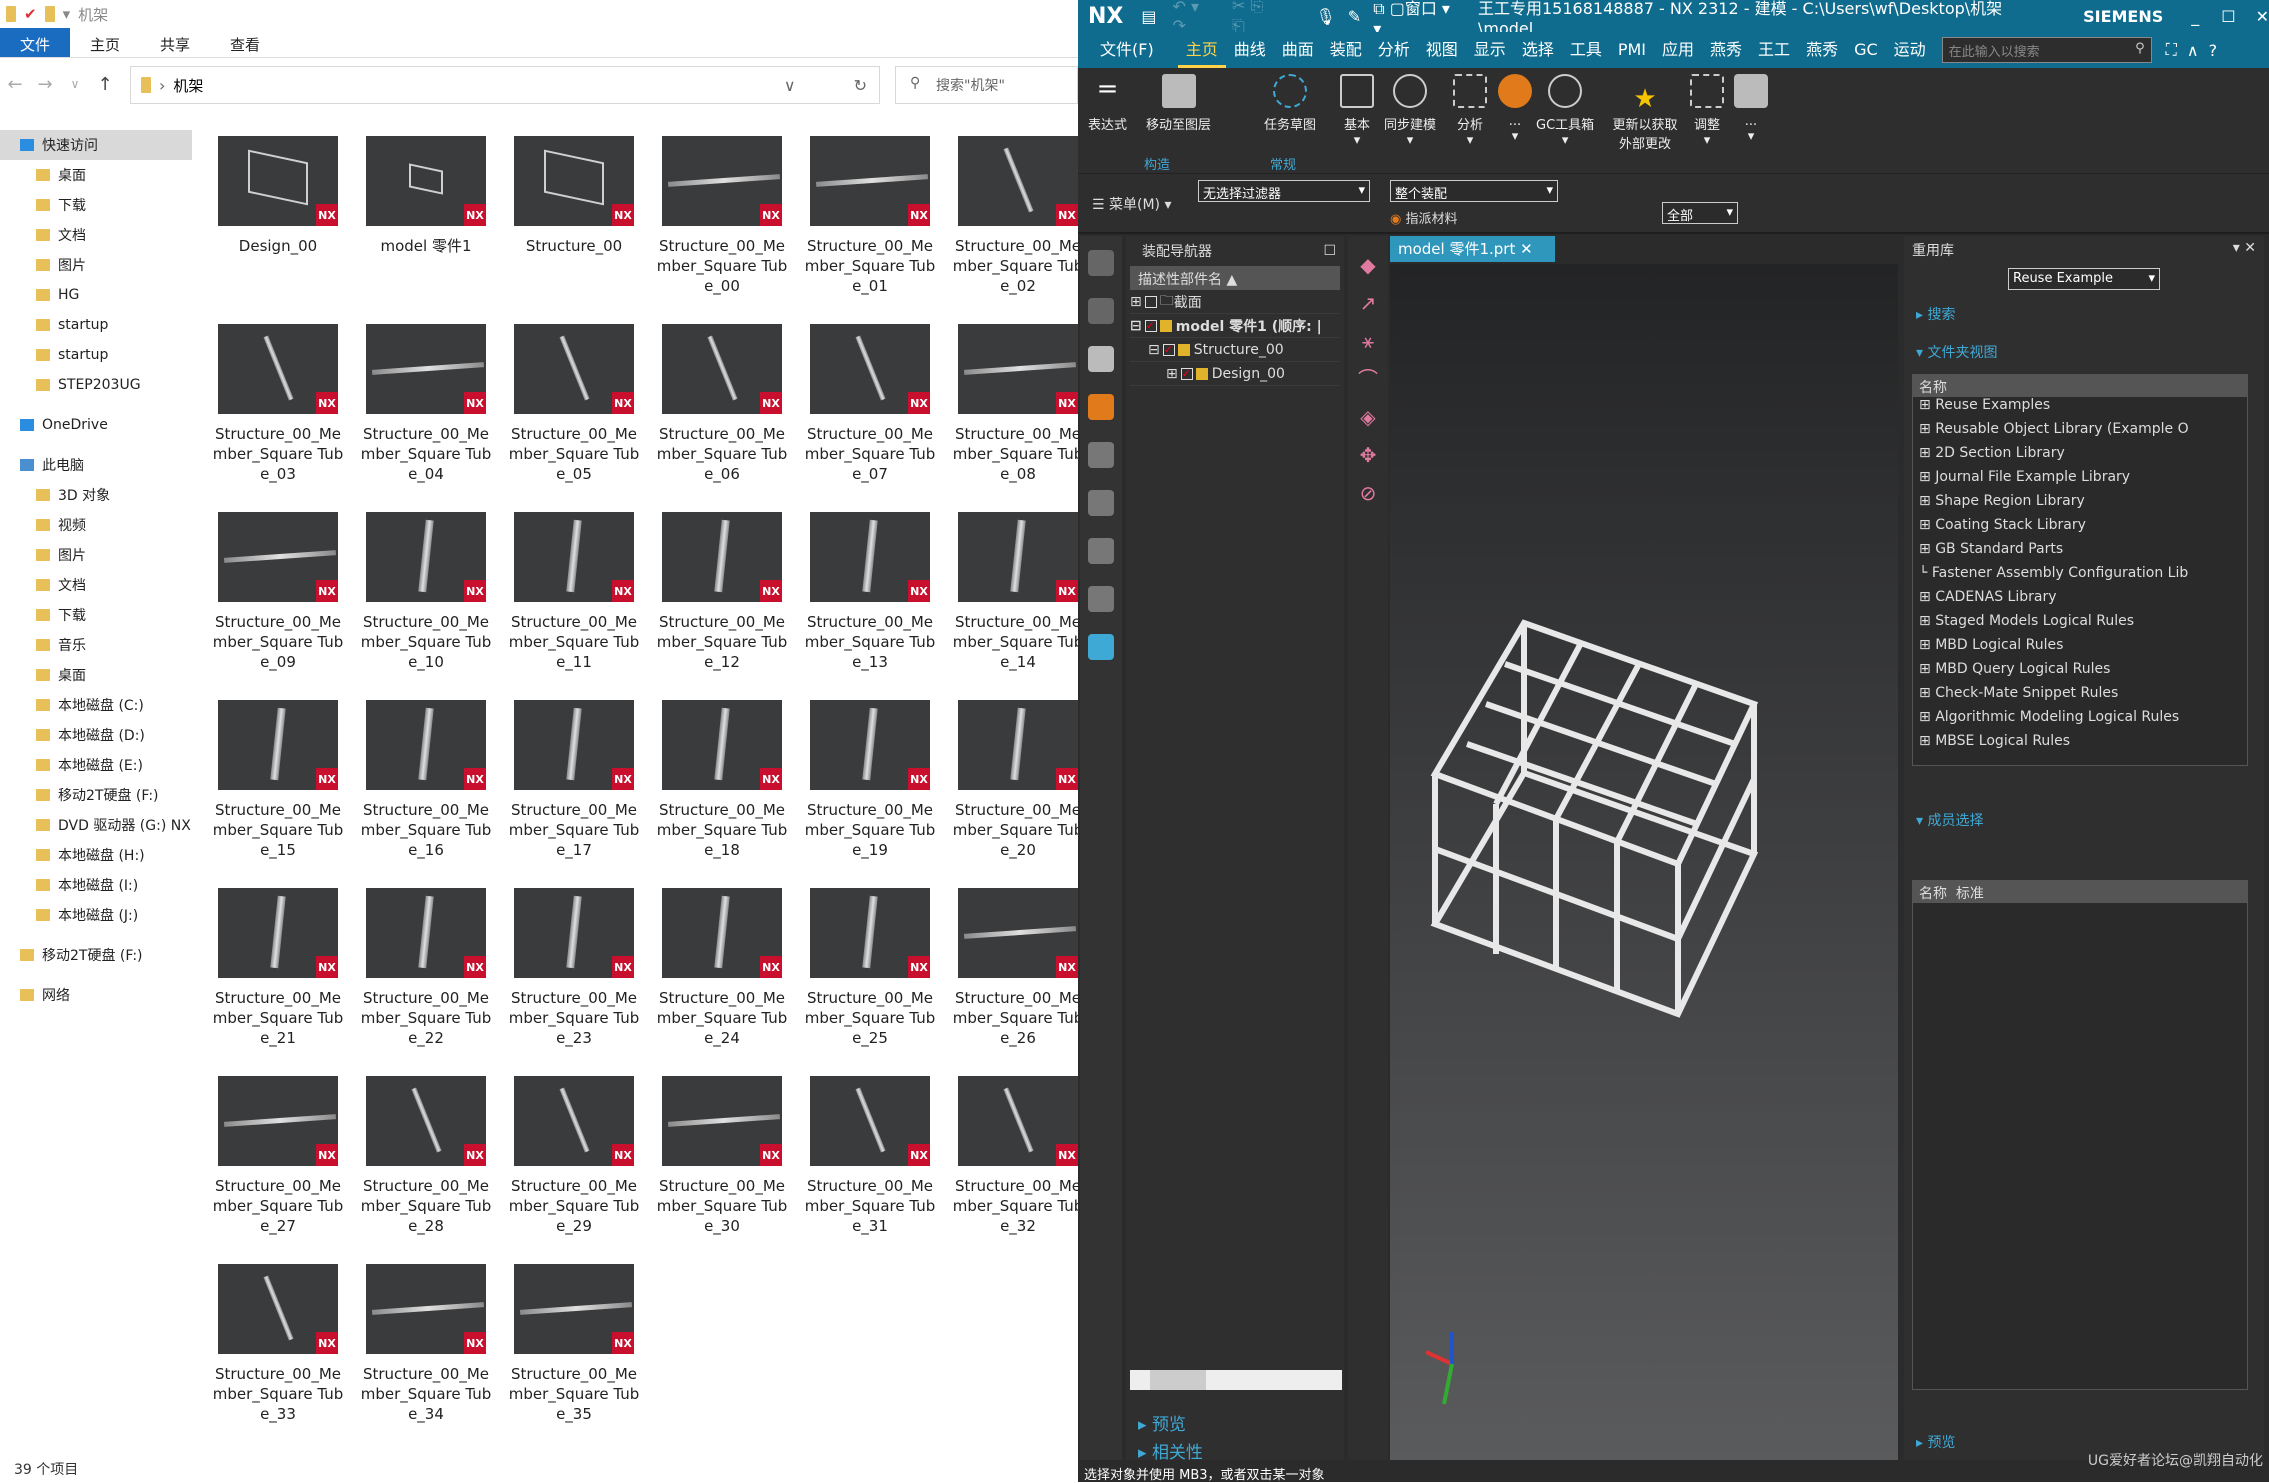 The height and width of the screenshot is (1483, 2269). I want to click on forward-button: →, so click(45, 84).